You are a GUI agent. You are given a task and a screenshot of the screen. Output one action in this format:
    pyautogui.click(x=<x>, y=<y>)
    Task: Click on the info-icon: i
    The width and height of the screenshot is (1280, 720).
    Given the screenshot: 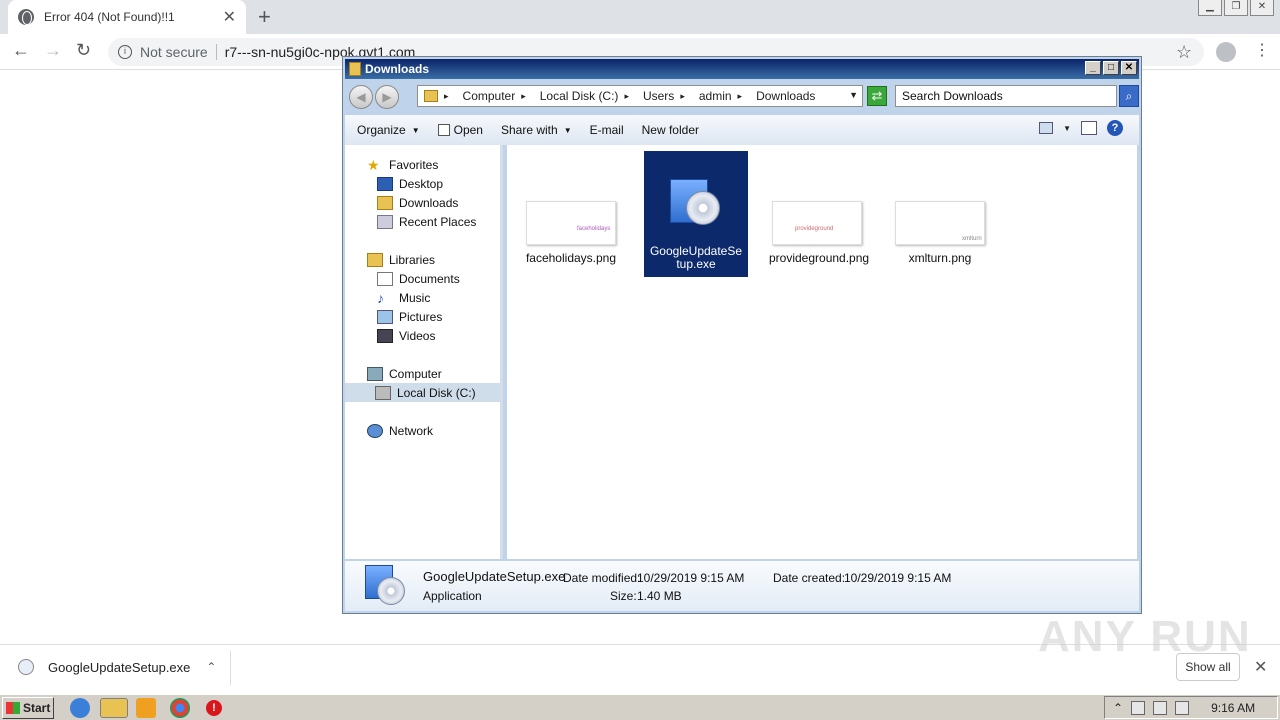 What is the action you would take?
    pyautogui.click(x=125, y=52)
    